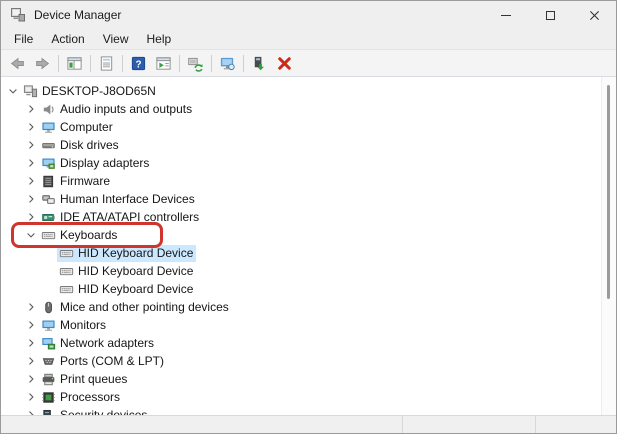  Describe the element at coordinates (308, 217) in the screenshot. I see `tree-item-ide-ata-atapi-controllers: IDE ATA/ATAPI controllers` at that location.